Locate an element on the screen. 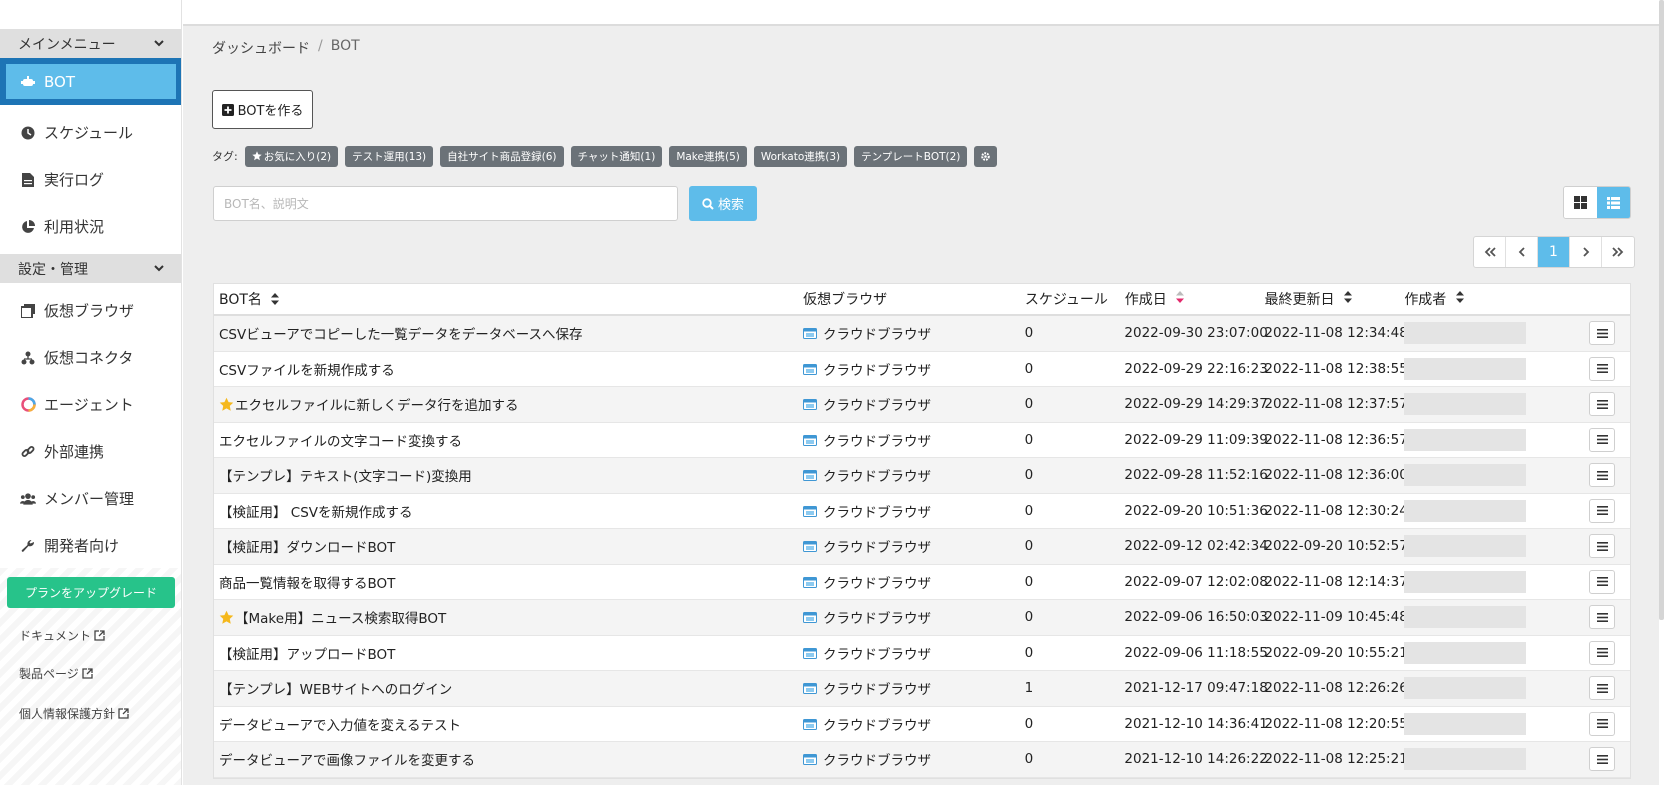 The height and width of the screenshot is (812, 1664). sidebar-item-virtual-connector: 仮想コネクタ is located at coordinates (90, 357).